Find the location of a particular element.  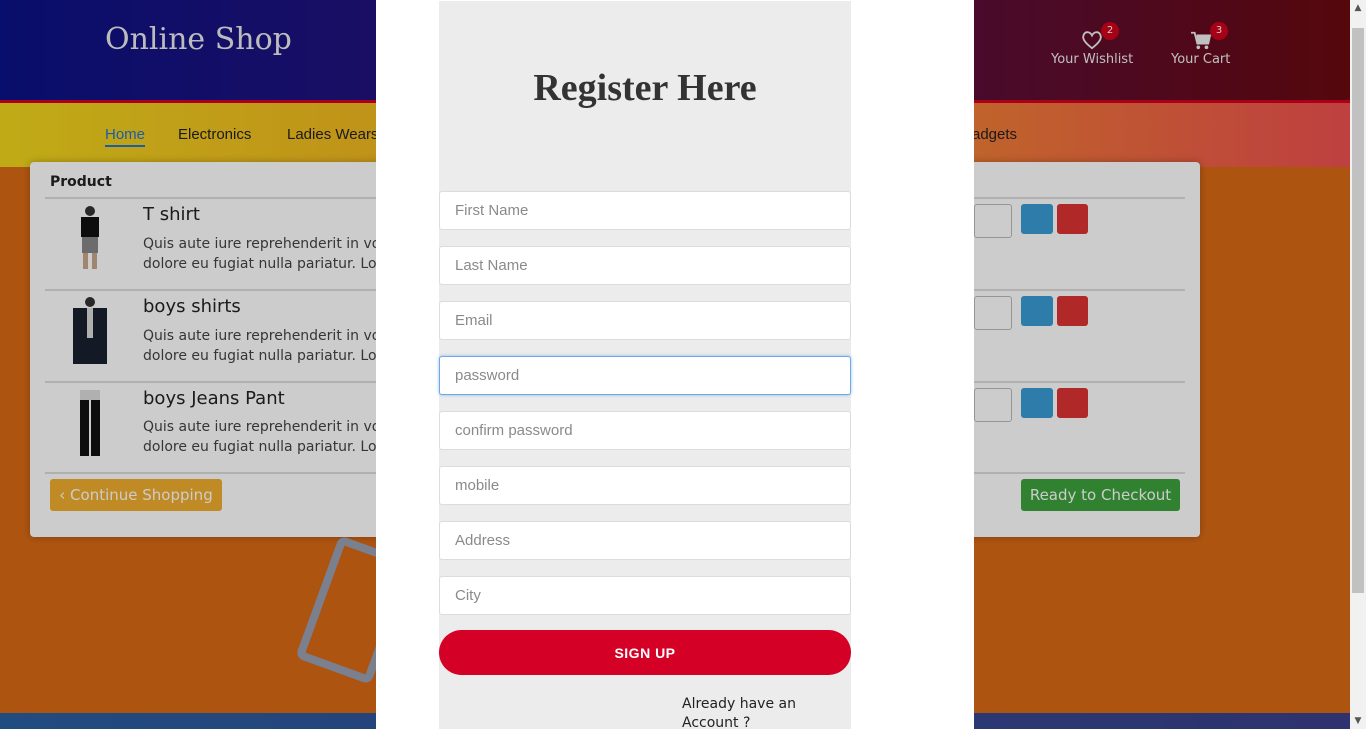

scroll-down-icon: ▼ is located at coordinates (1358, 721).